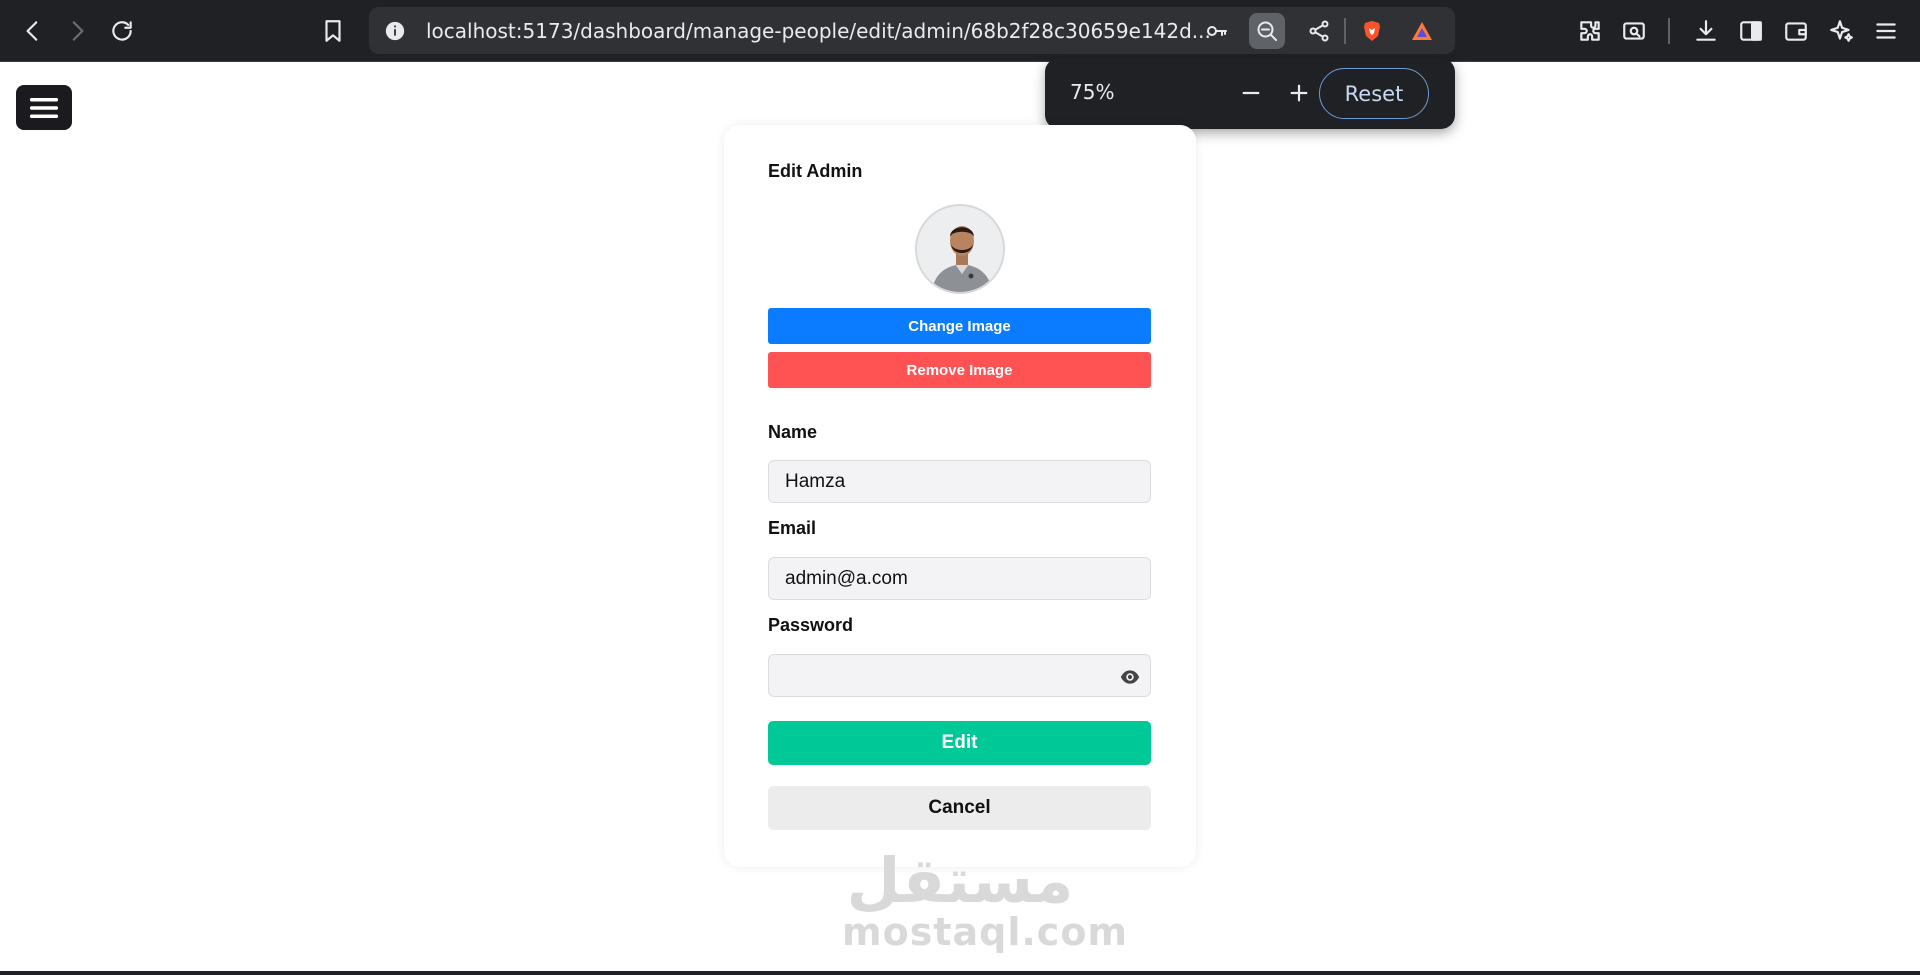 Image resolution: width=1920 pixels, height=975 pixels. Describe the element at coordinates (395, 31) in the screenshot. I see `site-info-icon` at that location.